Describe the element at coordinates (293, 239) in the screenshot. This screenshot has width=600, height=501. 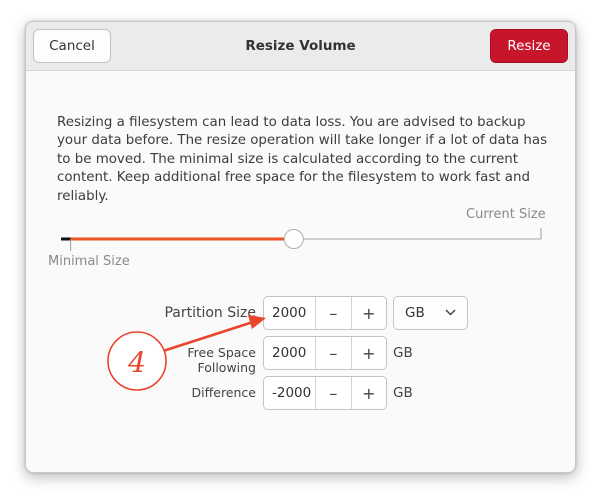
I see `slider-handle` at that location.